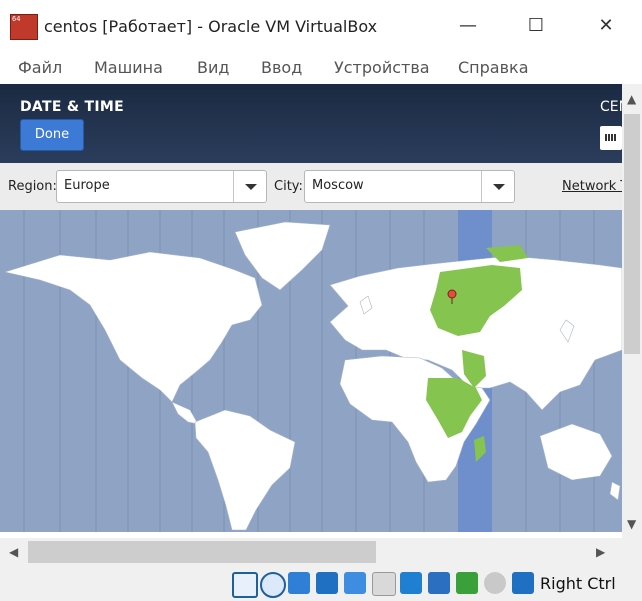 The image size is (642, 601). I want to click on city-label: City:, so click(288, 186).